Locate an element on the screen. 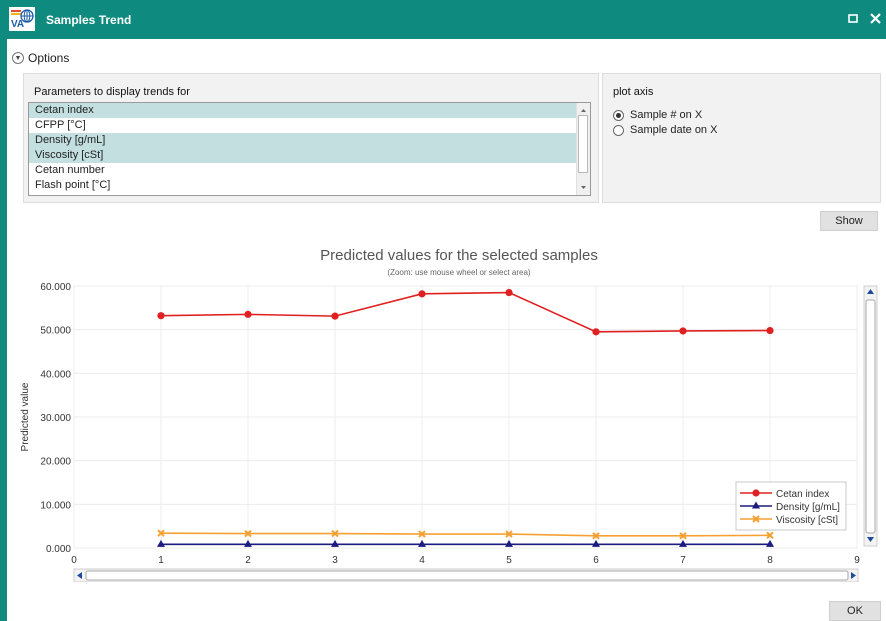  close-button is located at coordinates (875, 19).